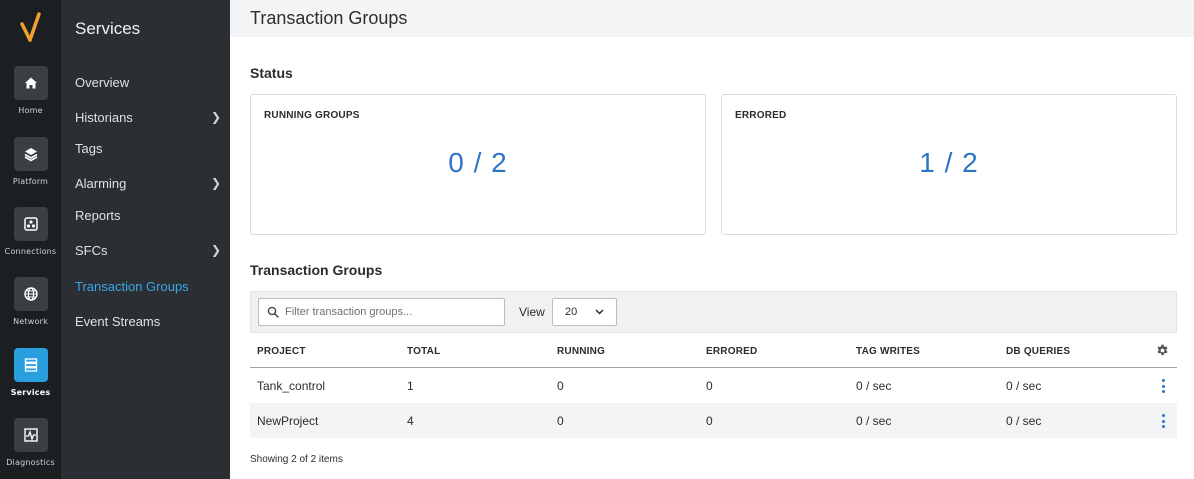  I want to click on page-header: Transaction Groups, so click(712, 18).